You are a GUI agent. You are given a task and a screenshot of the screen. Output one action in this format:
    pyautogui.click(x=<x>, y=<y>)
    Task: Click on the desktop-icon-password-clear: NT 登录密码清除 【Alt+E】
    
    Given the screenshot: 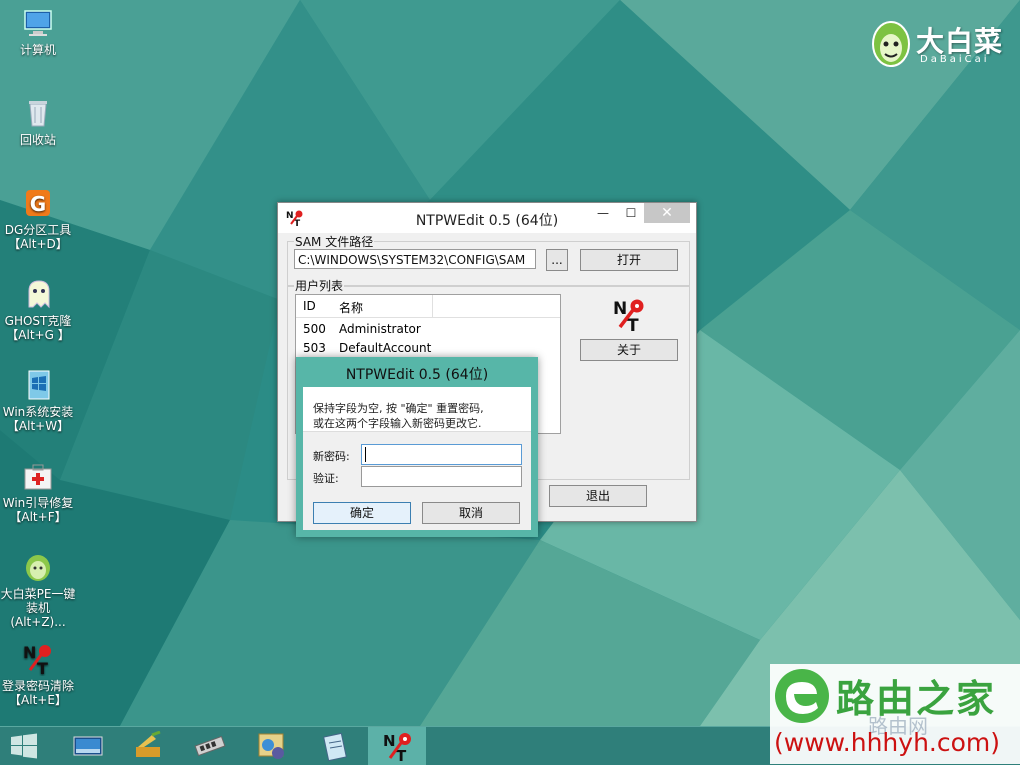 What is the action you would take?
    pyautogui.click(x=38, y=674)
    